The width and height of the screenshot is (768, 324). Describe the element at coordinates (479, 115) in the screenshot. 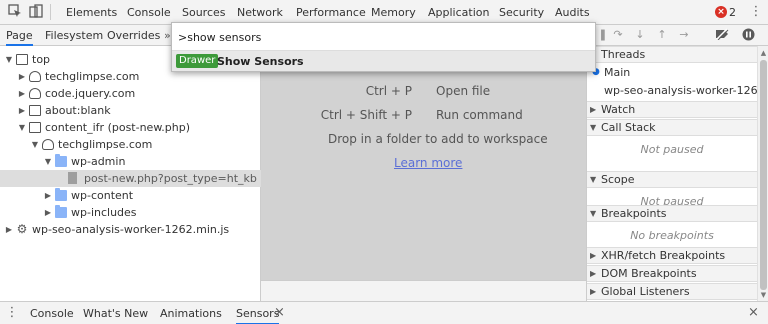

I see `shortcut-run-command-label: Run command` at that location.